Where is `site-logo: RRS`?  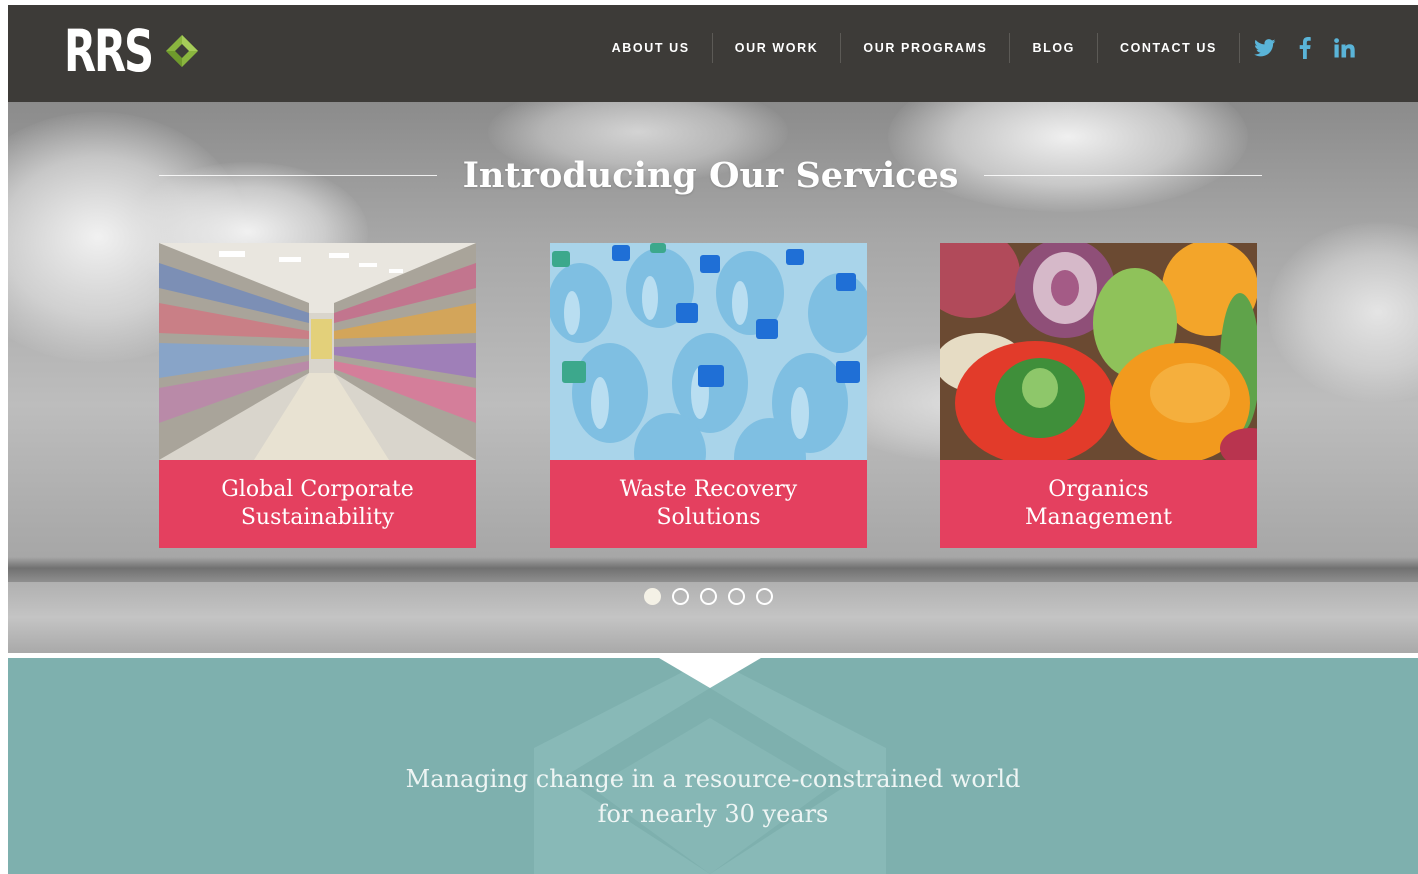 site-logo: RRS is located at coordinates (132, 51).